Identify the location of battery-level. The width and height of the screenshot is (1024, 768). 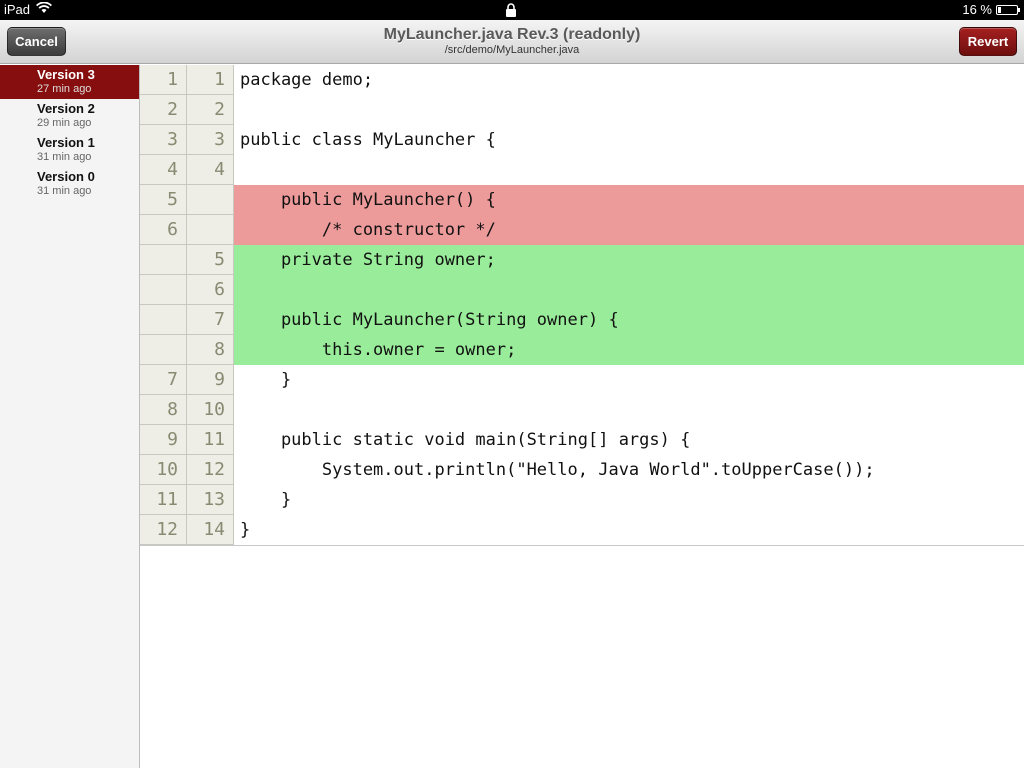
(999, 9).